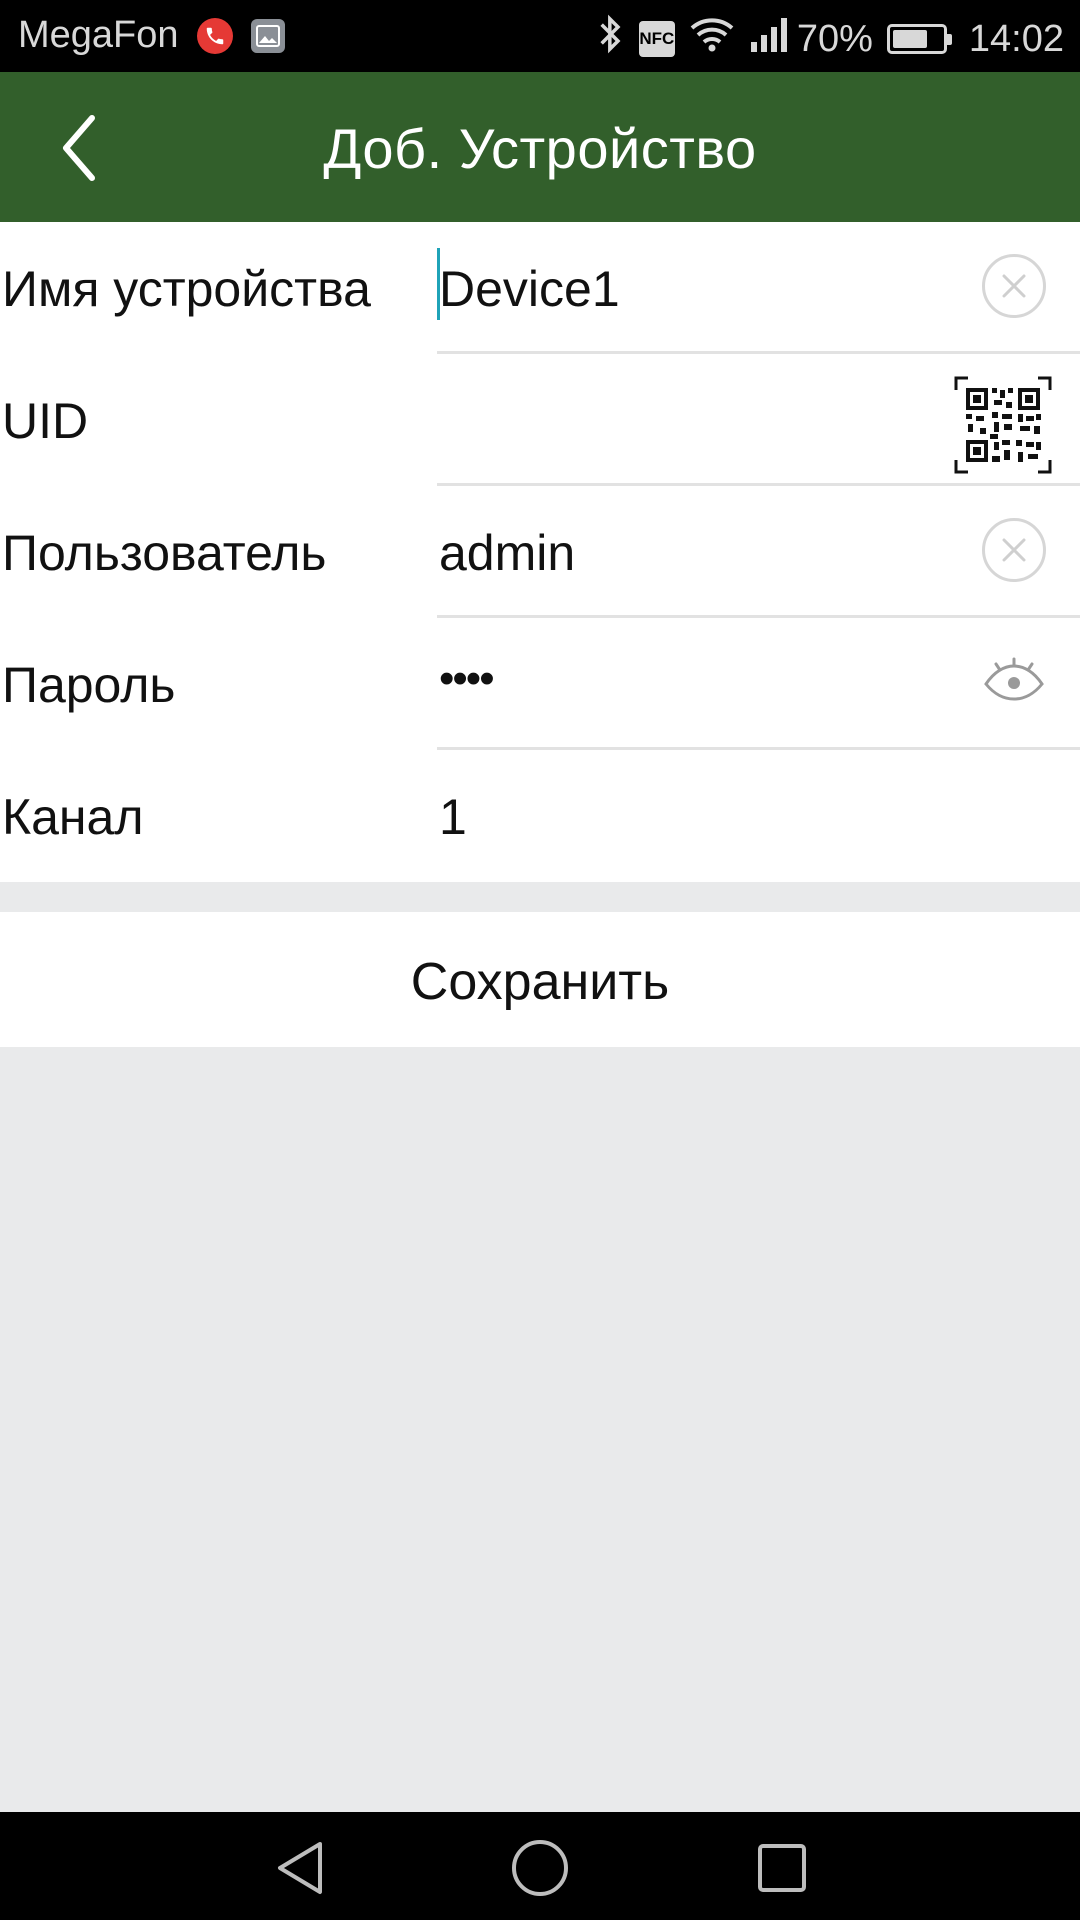 This screenshot has height=1920, width=1080. What do you see at coordinates (540, 684) in the screenshot?
I see `password-row: Пароль ••••` at bounding box center [540, 684].